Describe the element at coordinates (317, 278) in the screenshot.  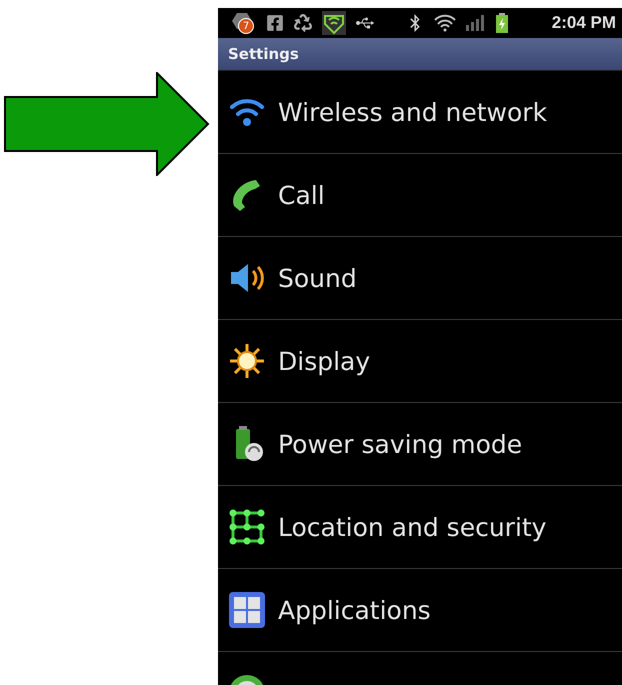
I see `settings-item-label: Sound` at that location.